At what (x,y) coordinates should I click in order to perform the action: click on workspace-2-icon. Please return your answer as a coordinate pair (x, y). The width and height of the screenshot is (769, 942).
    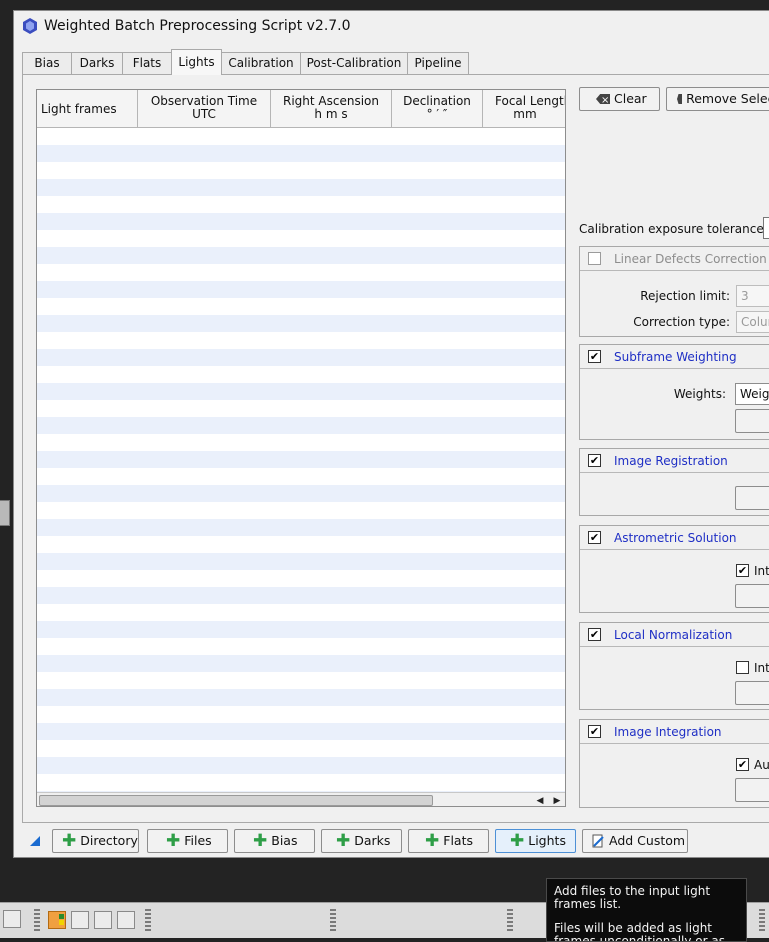
    Looking at the image, I should click on (80, 920).